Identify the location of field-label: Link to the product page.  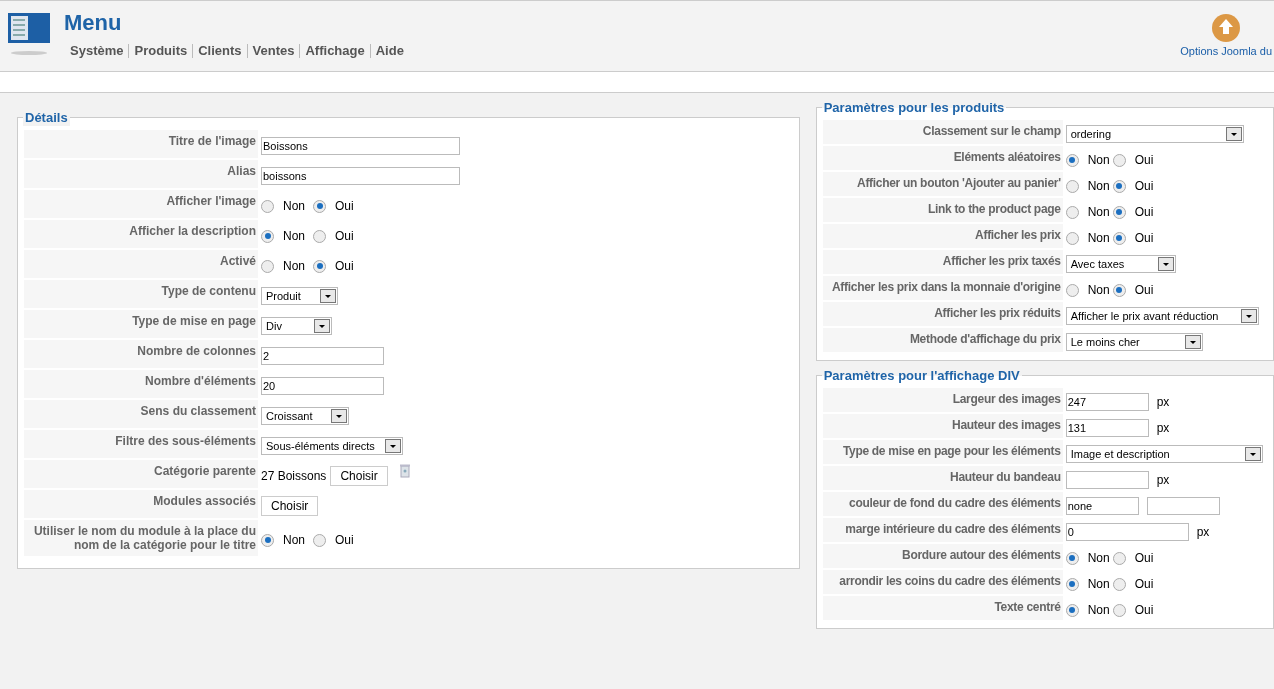
(942, 210).